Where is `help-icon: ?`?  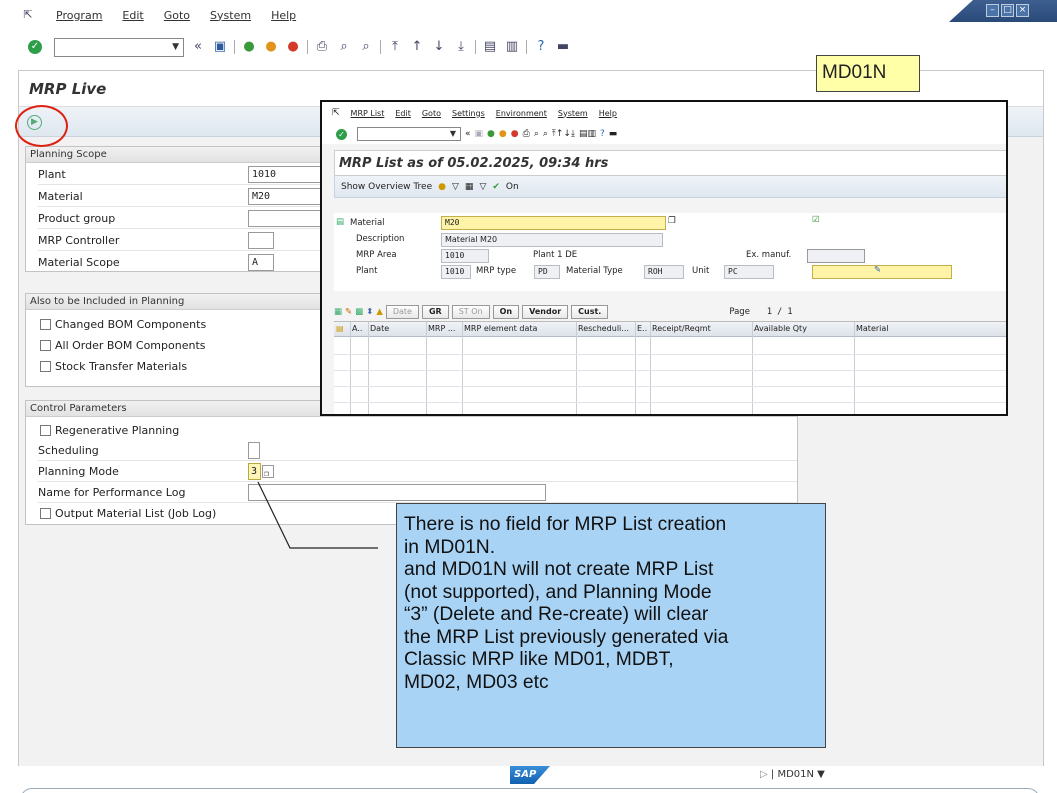 help-icon: ? is located at coordinates (541, 47).